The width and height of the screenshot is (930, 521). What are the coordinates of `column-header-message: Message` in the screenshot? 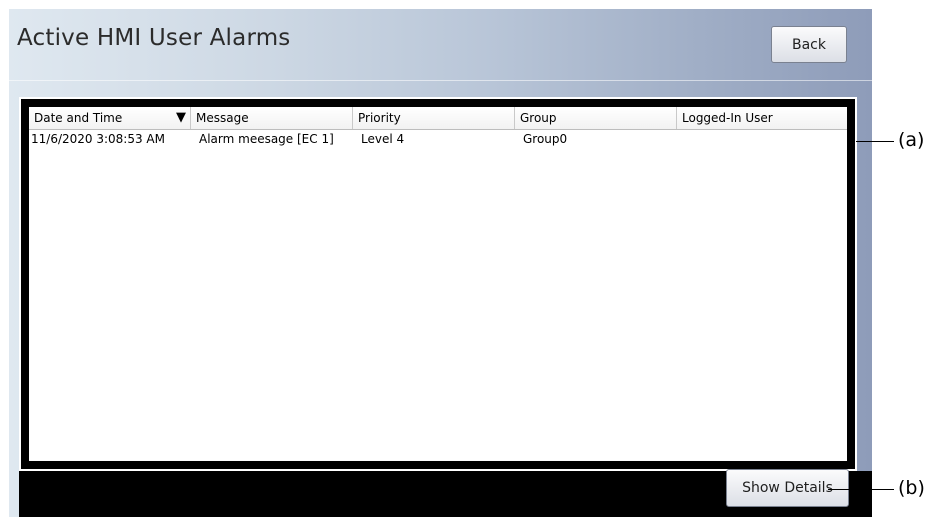 It's located at (272, 118).